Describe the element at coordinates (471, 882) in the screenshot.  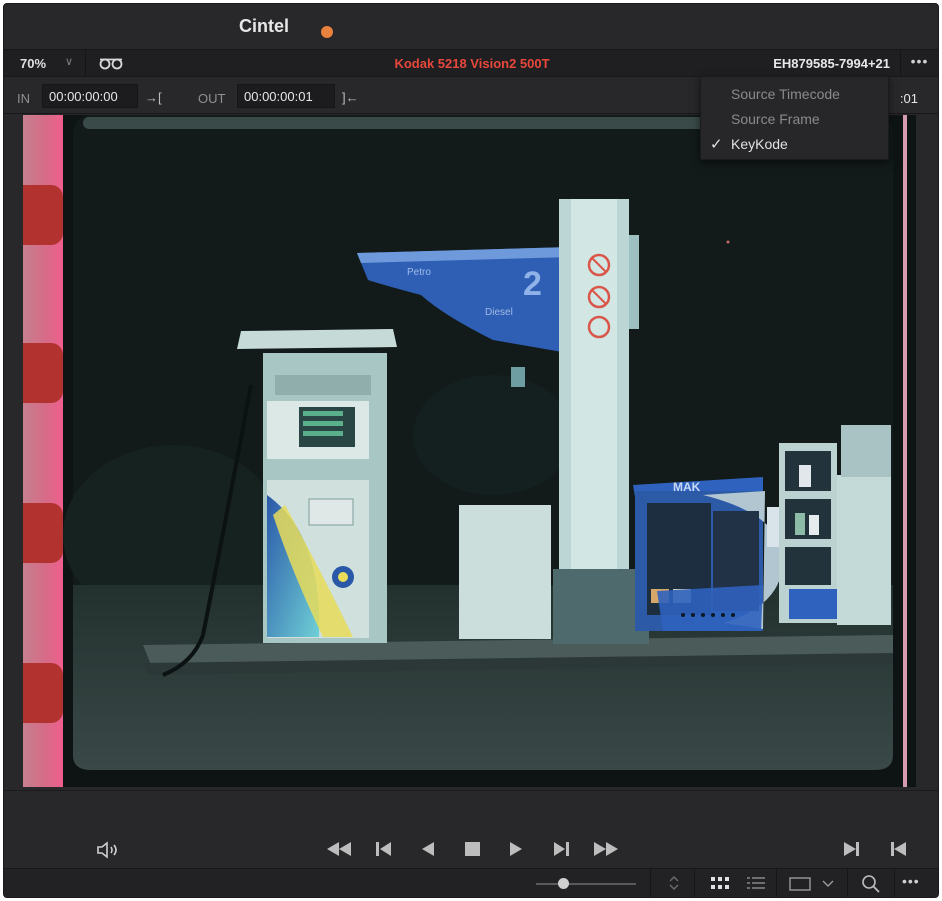
I see `viewer-bottom-bar: •••` at that location.